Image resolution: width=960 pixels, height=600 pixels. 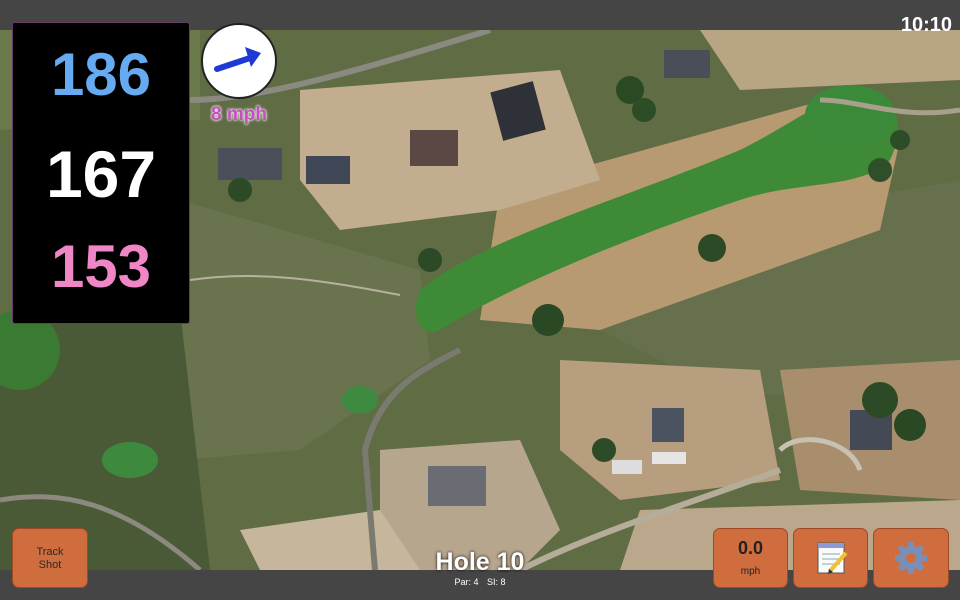 What do you see at coordinates (239, 114) in the screenshot?
I see `wind-speed: 8 mph` at bounding box center [239, 114].